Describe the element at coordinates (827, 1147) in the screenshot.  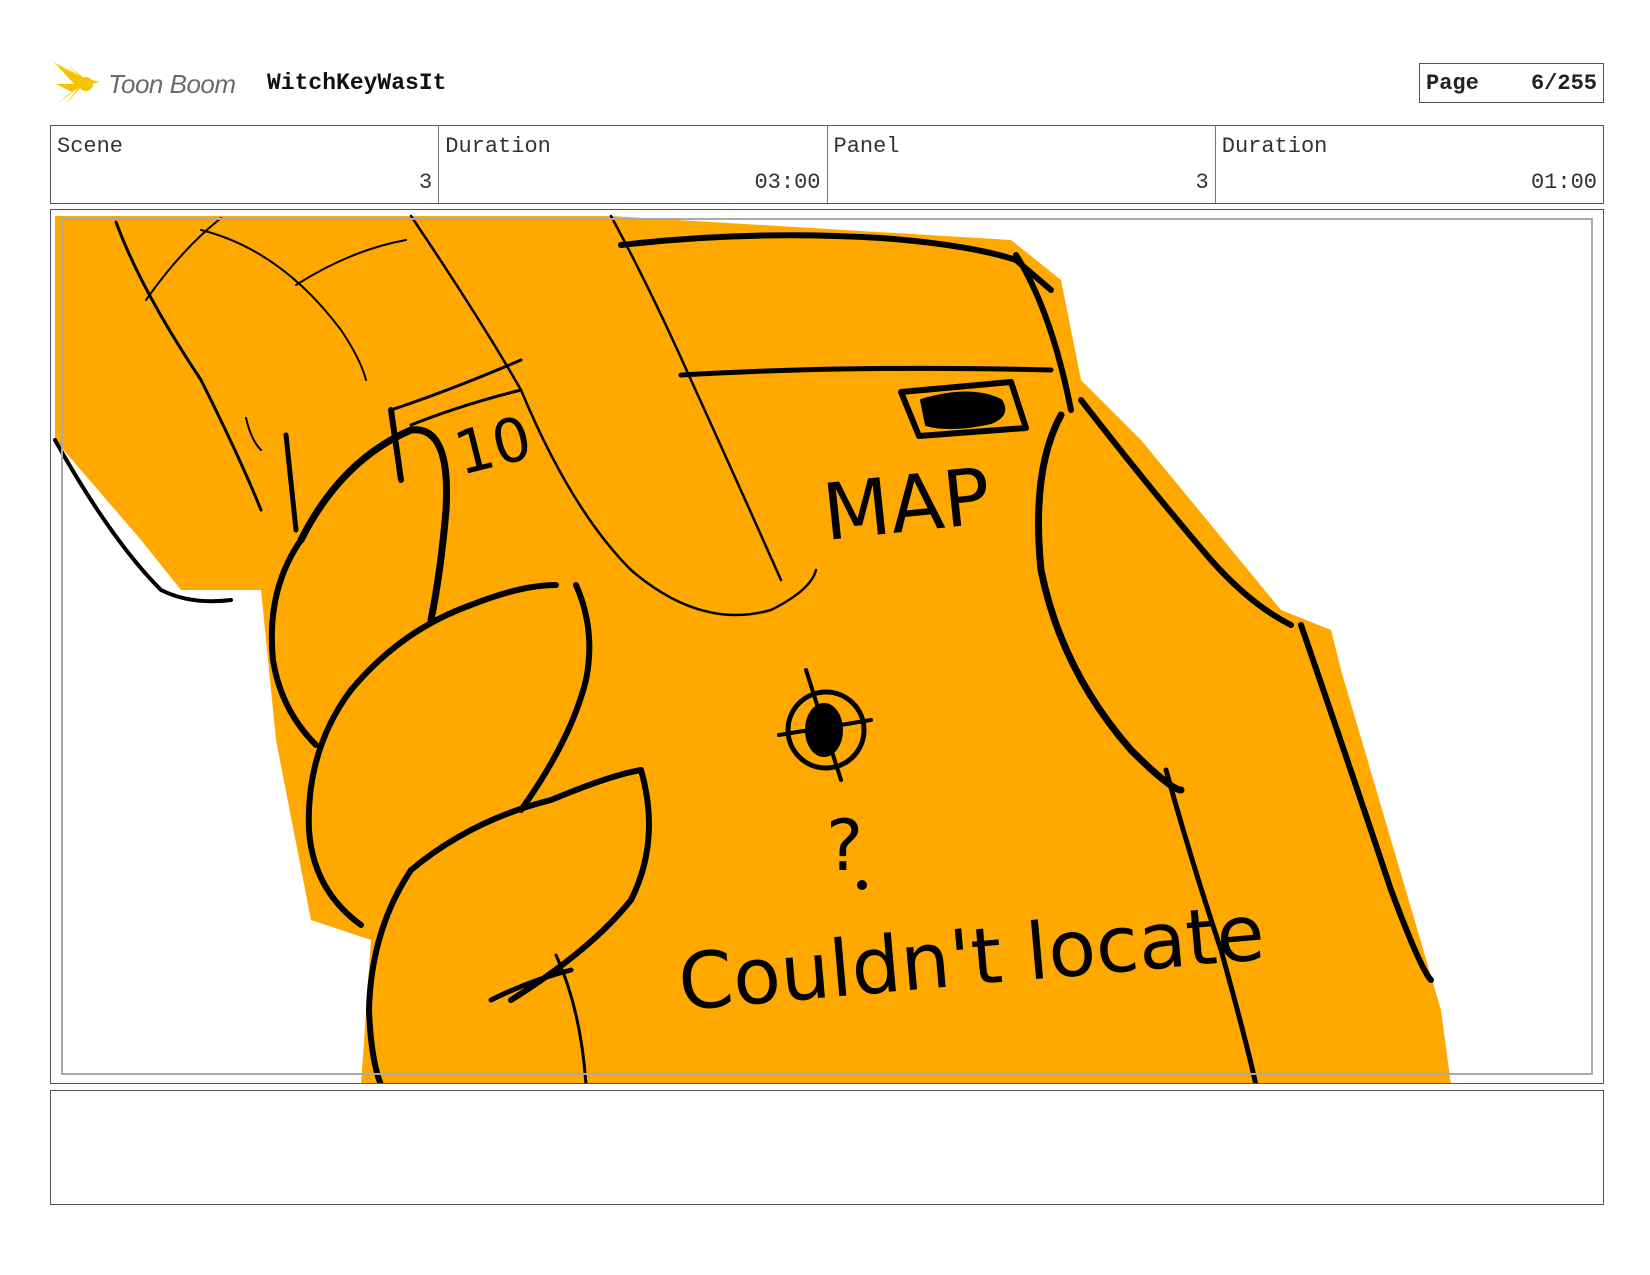
I see `panel-notes` at that location.